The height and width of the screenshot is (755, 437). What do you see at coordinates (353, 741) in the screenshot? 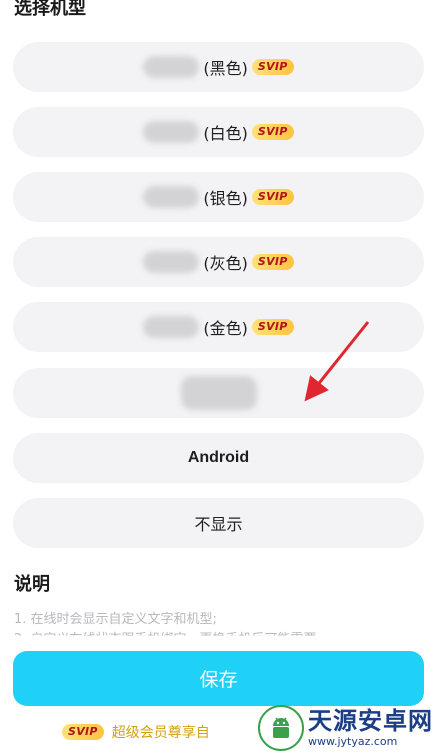
I see `watermark-url: www.jytyaz.com` at bounding box center [353, 741].